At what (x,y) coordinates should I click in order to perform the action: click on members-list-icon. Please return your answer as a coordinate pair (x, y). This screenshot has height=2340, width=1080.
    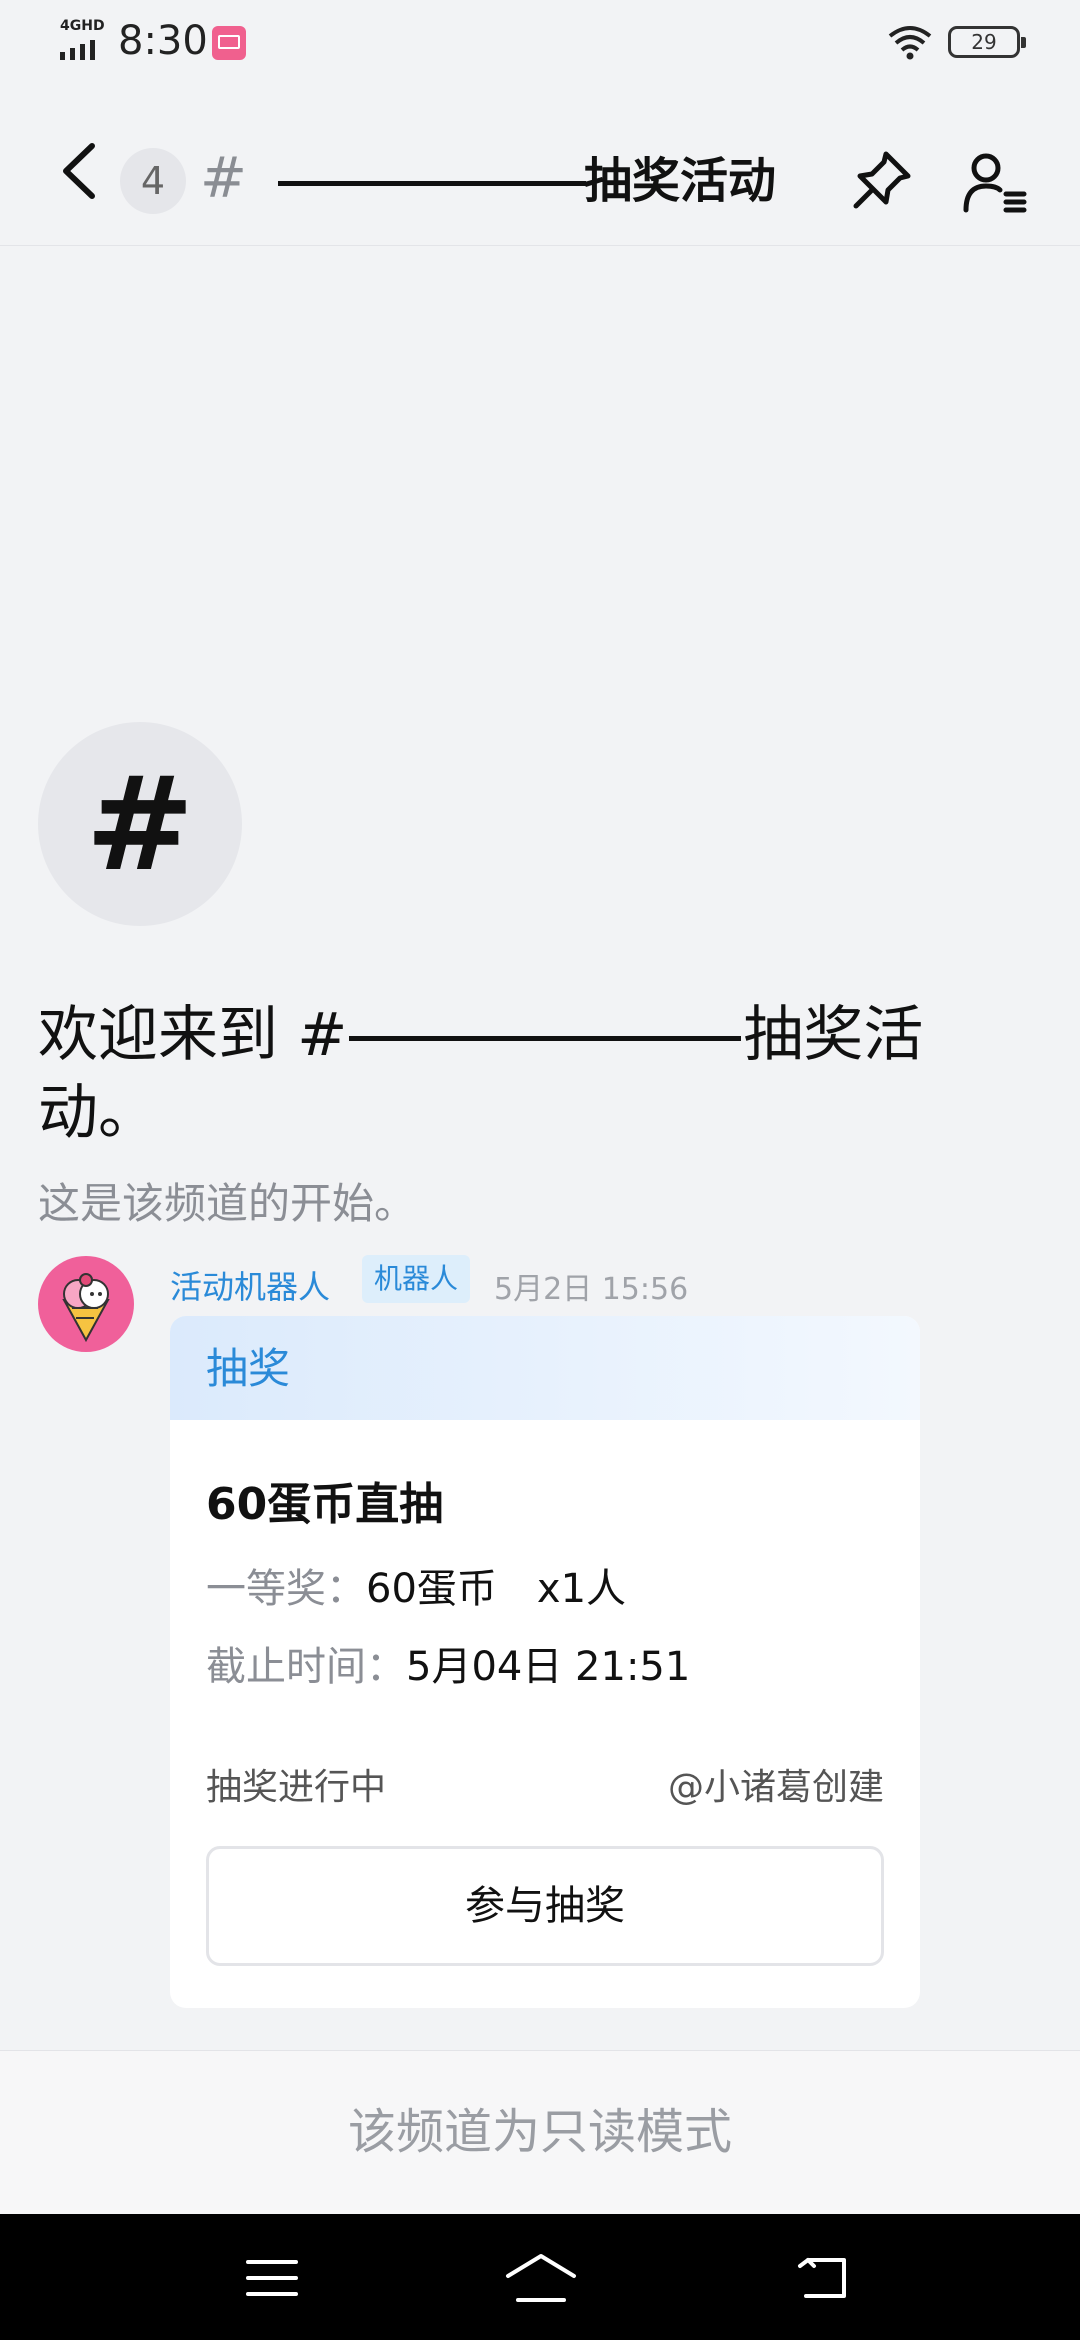
    Looking at the image, I should click on (995, 183).